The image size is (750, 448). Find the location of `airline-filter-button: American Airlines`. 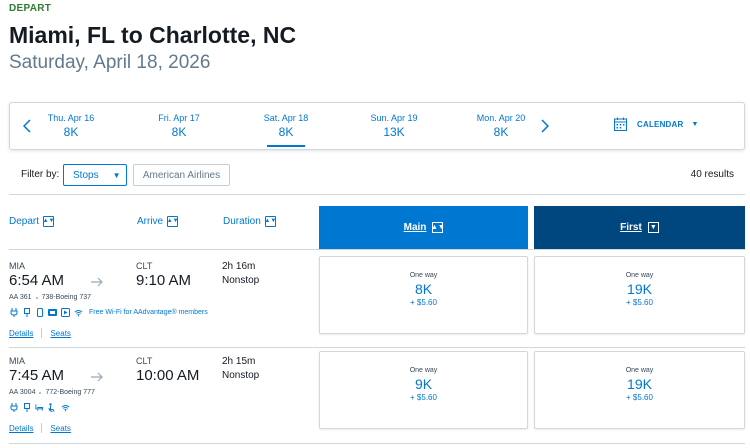

airline-filter-button: American Airlines is located at coordinates (181, 175).